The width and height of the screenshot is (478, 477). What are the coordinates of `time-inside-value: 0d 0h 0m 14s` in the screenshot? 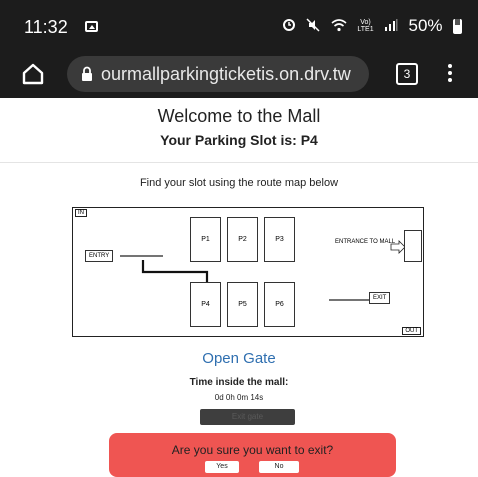 It's located at (239, 397).